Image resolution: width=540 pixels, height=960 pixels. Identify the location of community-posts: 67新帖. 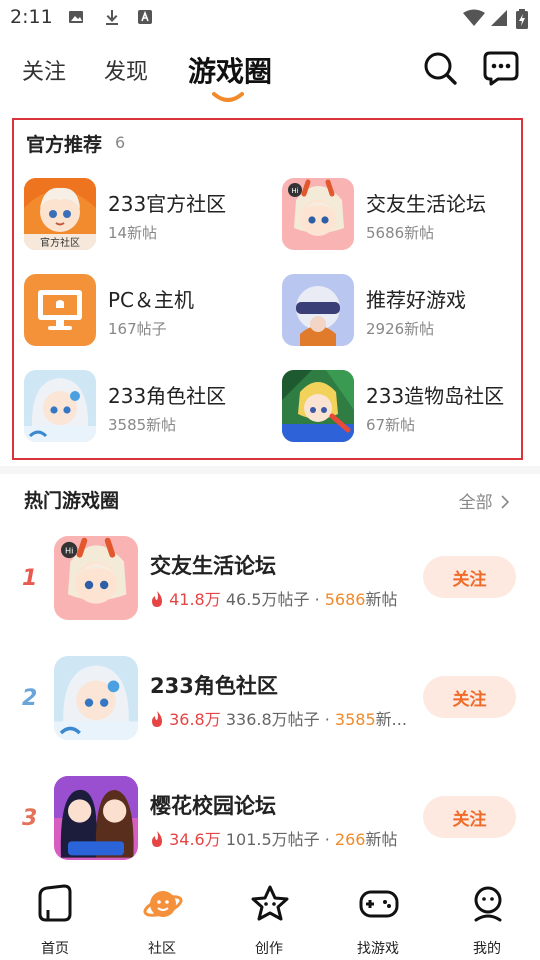
(391, 425).